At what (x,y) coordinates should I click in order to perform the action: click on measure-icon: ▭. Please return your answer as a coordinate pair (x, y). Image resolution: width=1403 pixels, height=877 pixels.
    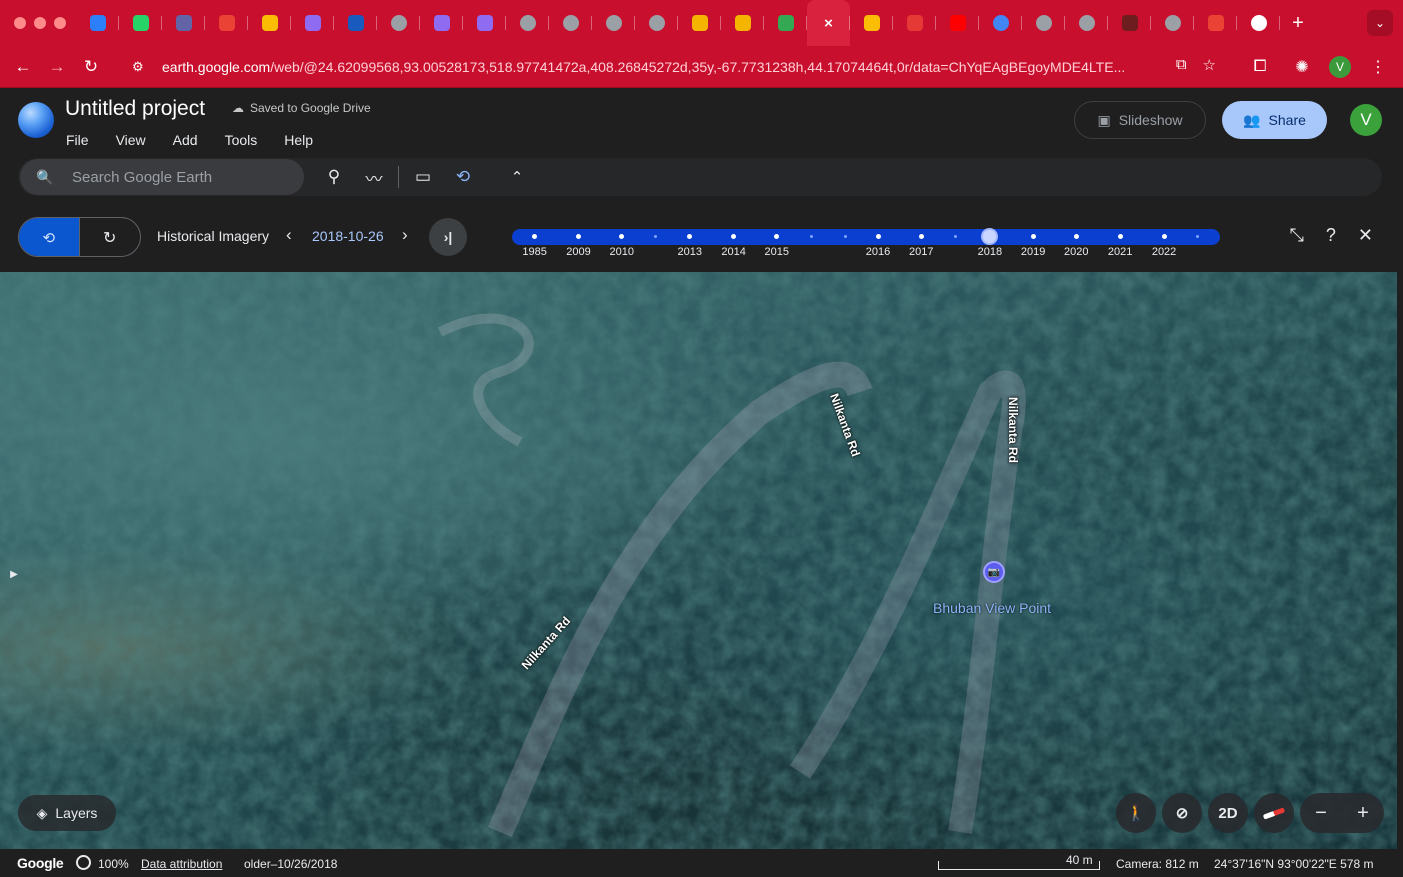
    Looking at the image, I should click on (423, 177).